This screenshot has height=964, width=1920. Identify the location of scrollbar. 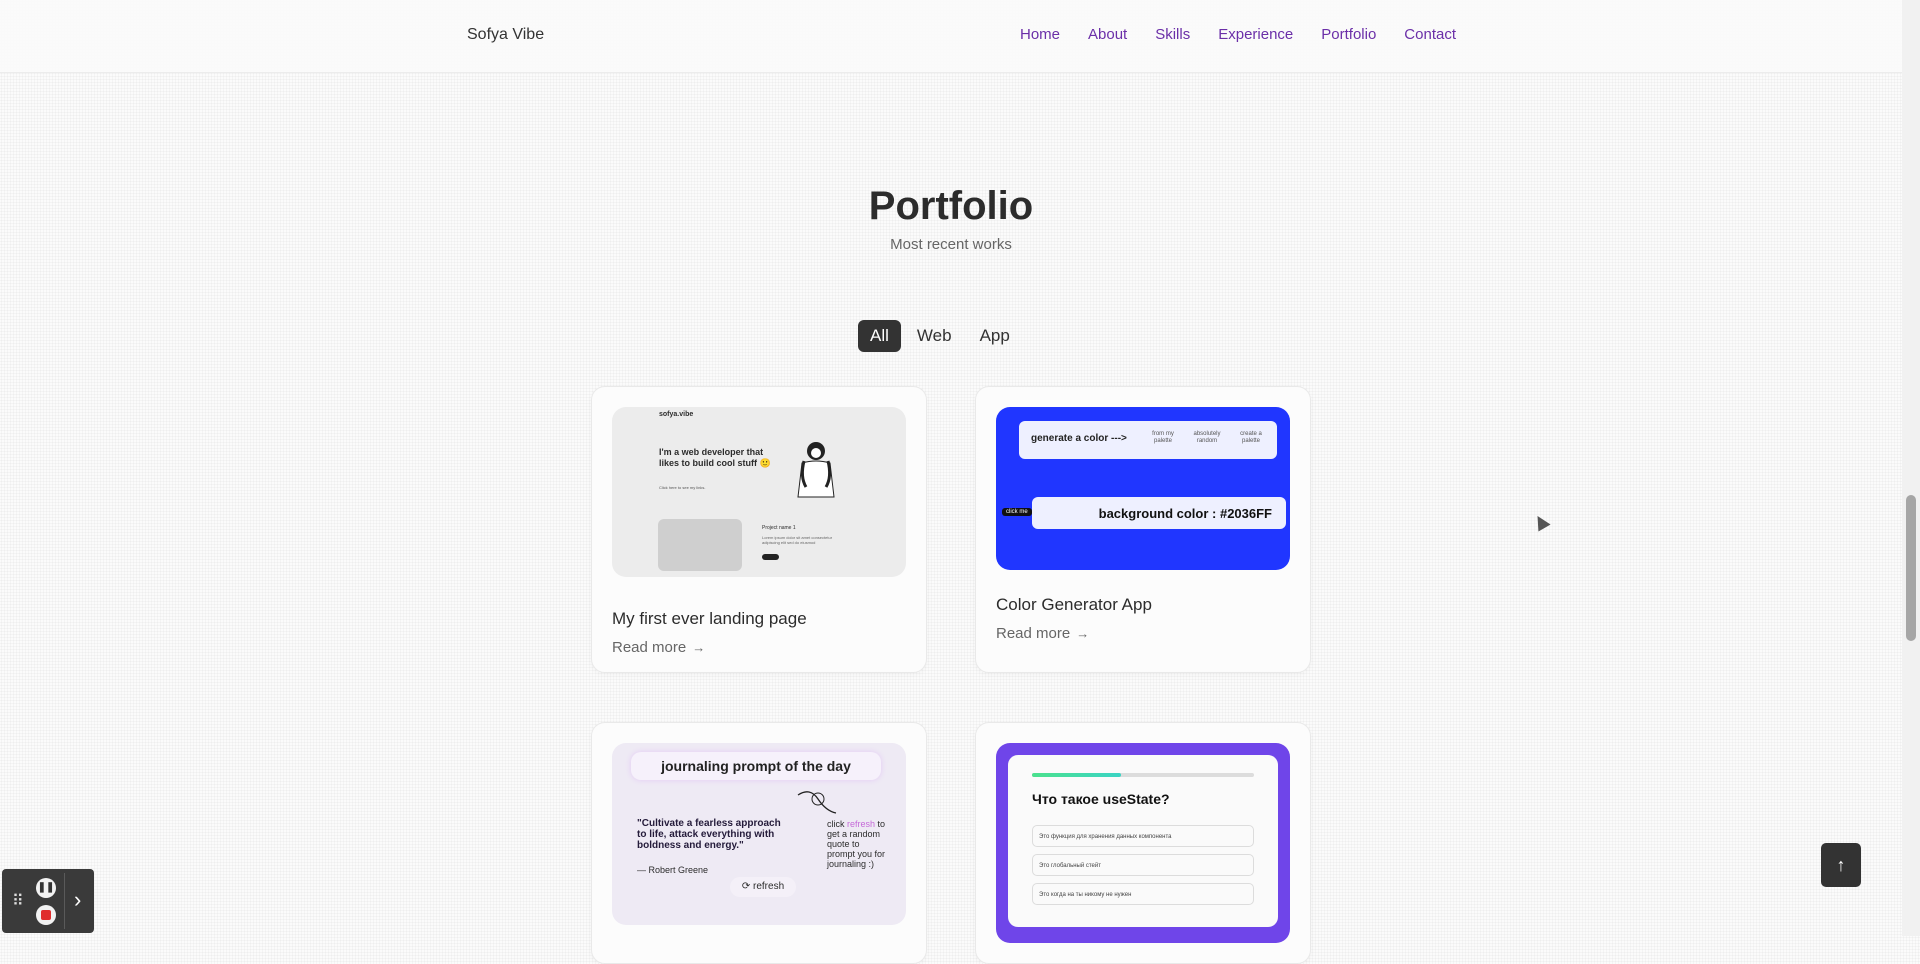
(1911, 468).